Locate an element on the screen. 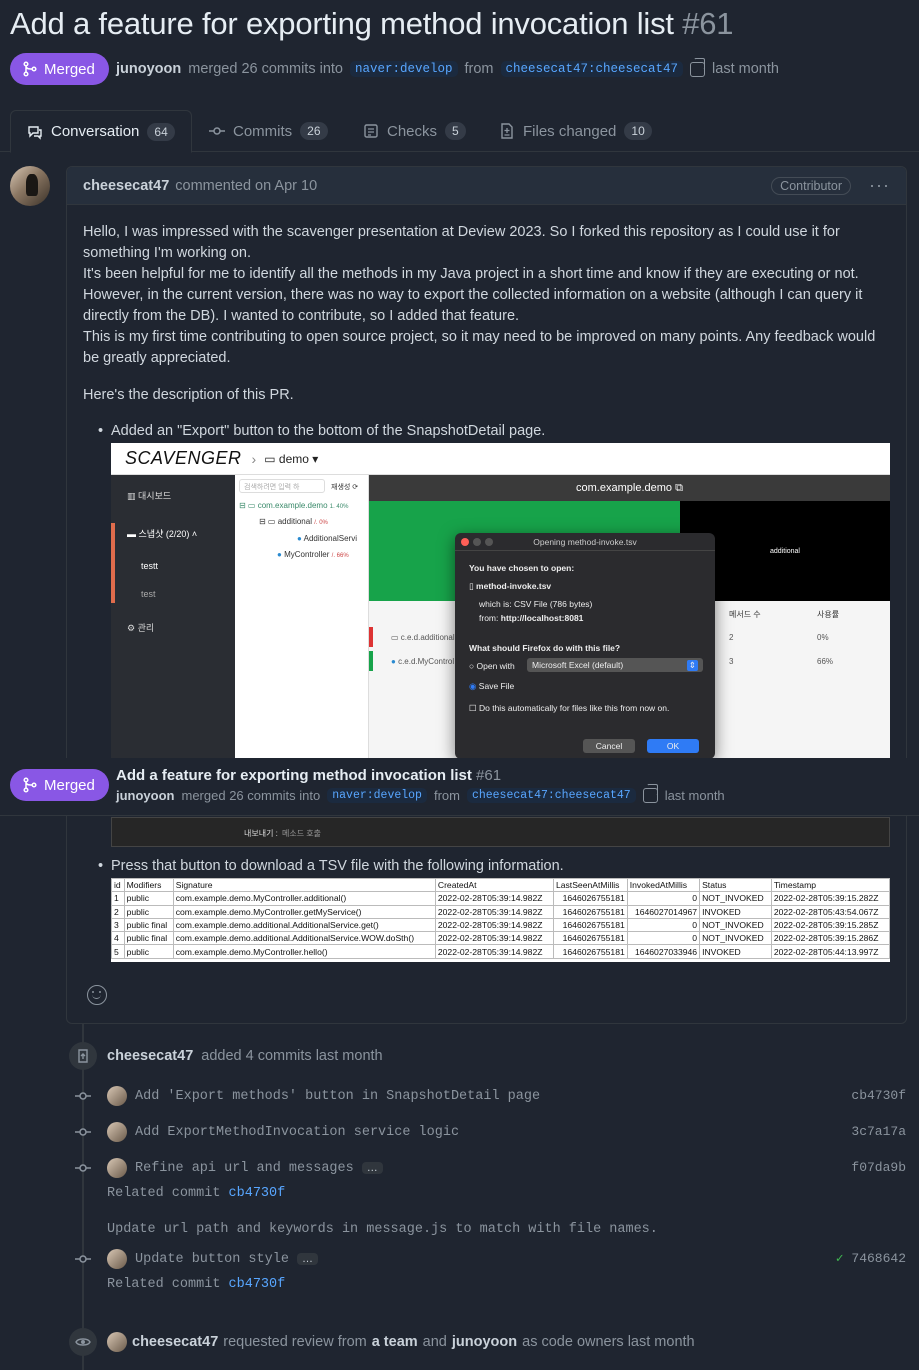 This screenshot has height=1370, width=919. merged-state-badge: Merged is located at coordinates (59, 785).